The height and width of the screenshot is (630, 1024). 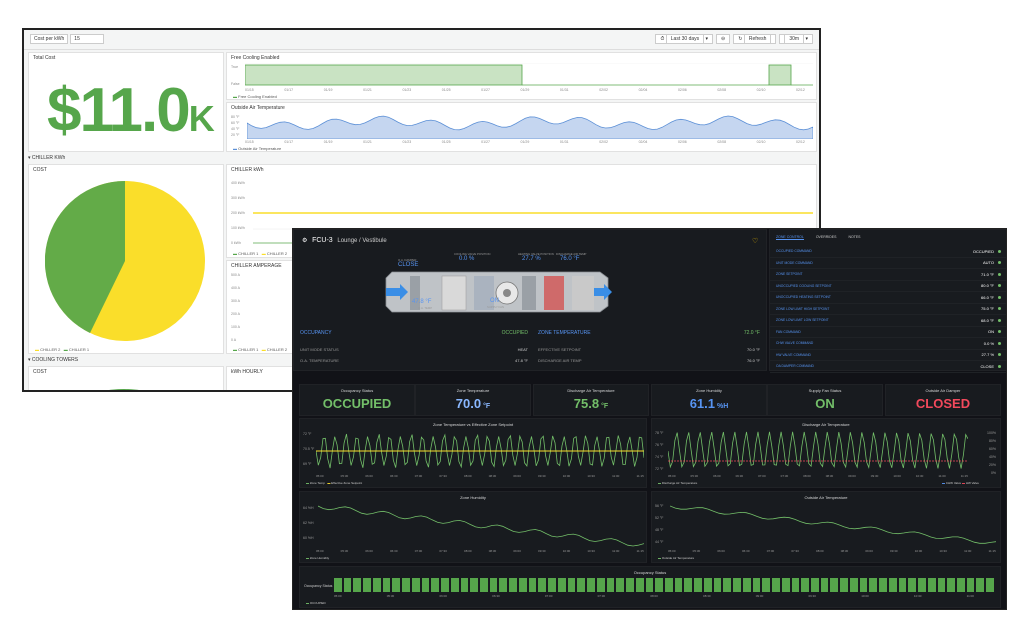 I want to click on tab-overrides: OVERRIDES, so click(x=826, y=237).